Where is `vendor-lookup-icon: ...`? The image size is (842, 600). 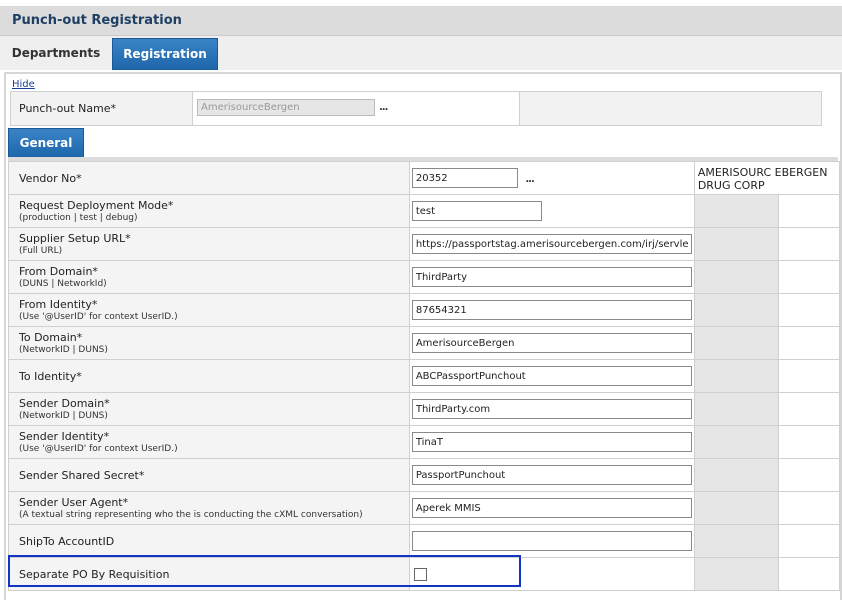 vendor-lookup-icon: ... is located at coordinates (529, 179).